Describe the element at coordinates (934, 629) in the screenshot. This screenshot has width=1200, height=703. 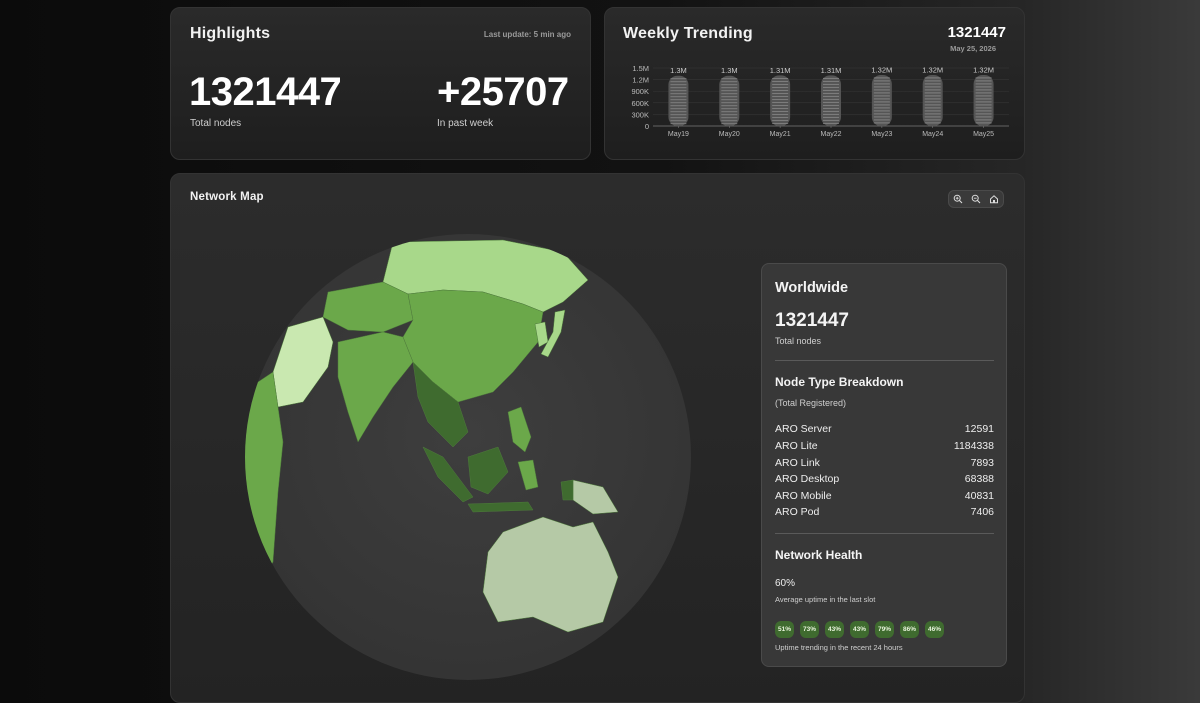
I see `uptime-pill: 46%` at that location.